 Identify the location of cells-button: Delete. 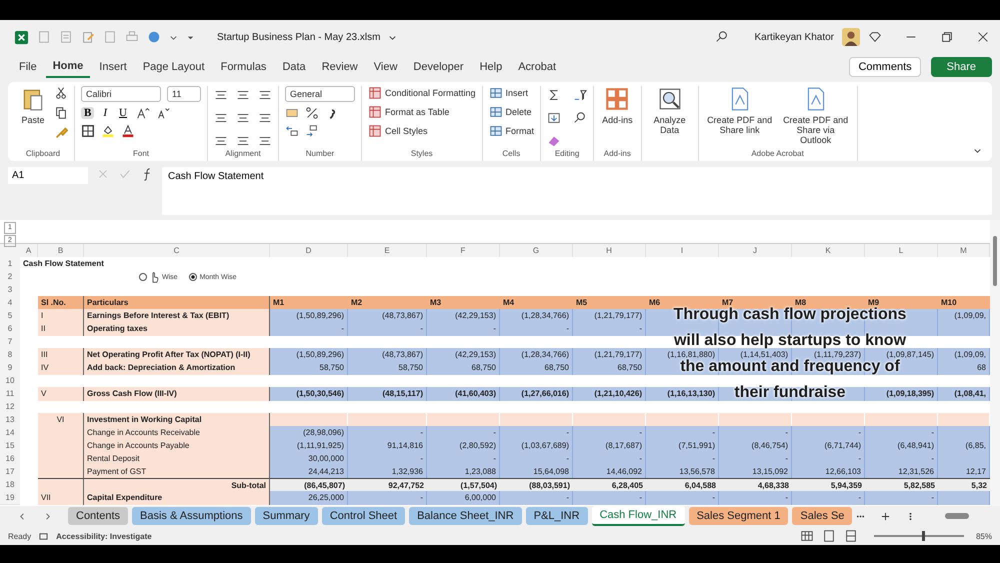
(510, 112).